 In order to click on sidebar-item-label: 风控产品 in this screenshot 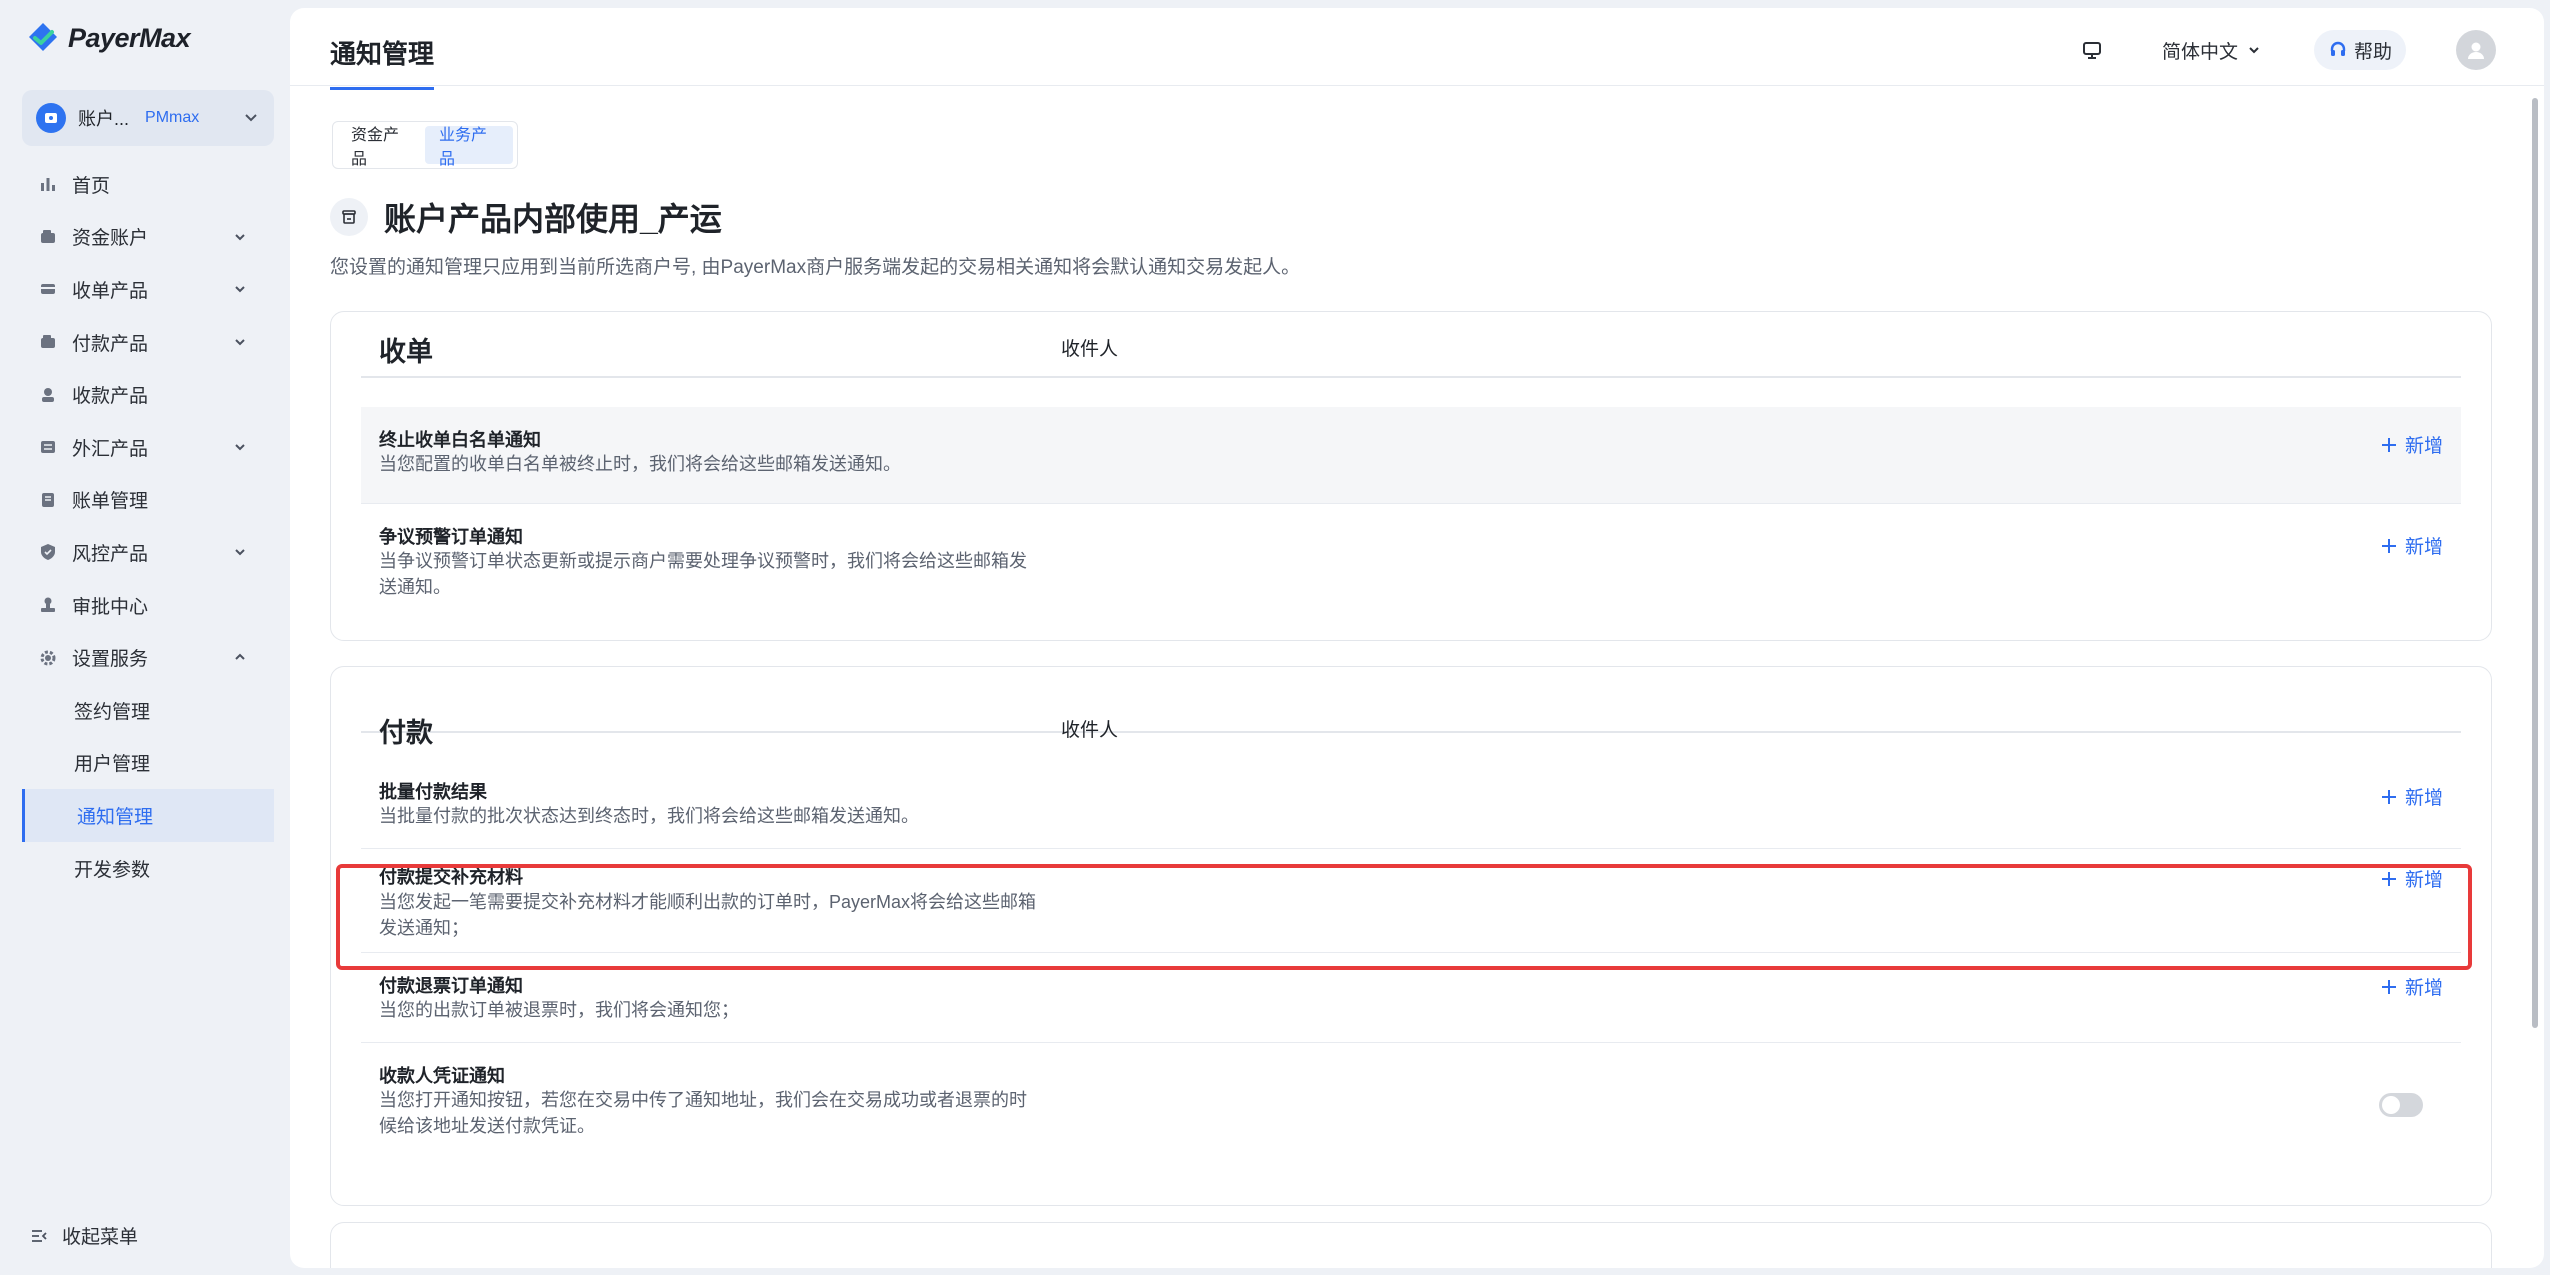, I will do `click(110, 554)`.